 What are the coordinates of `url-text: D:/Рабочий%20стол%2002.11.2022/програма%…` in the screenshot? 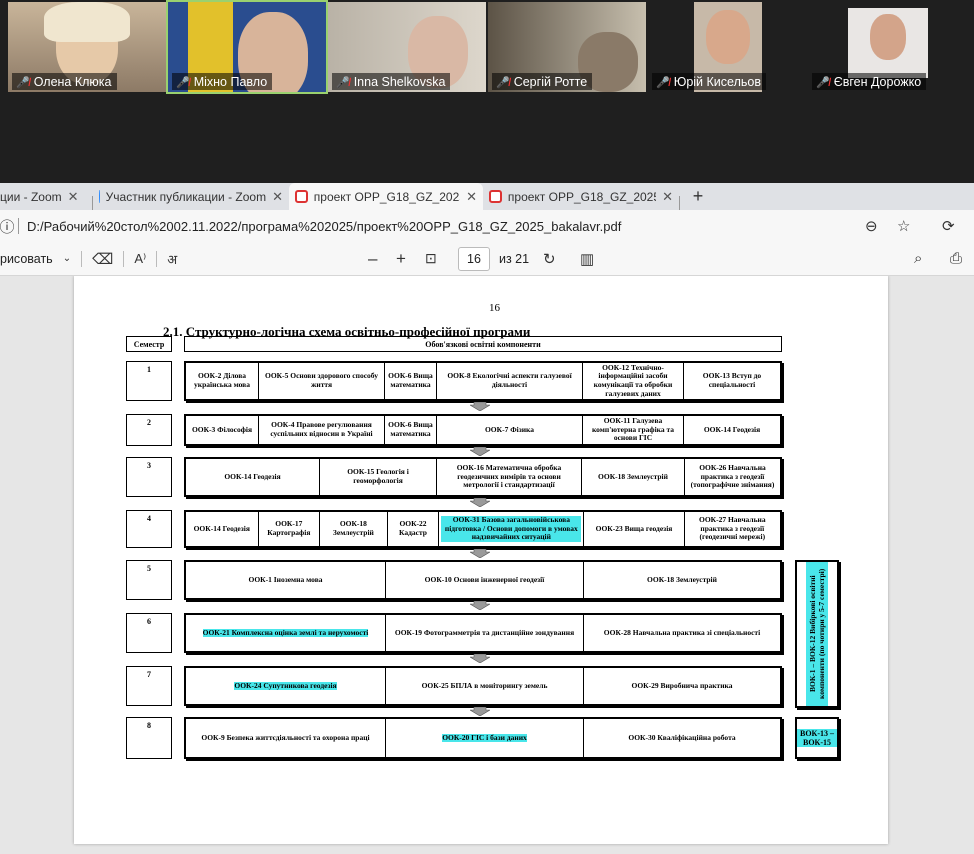 It's located at (324, 226).